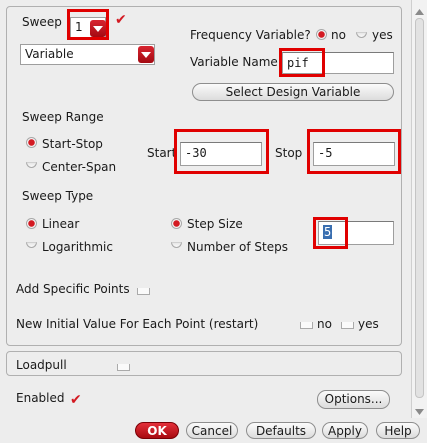 This screenshot has width=427, height=443. I want to click on linear-label: Linear, so click(61, 224).